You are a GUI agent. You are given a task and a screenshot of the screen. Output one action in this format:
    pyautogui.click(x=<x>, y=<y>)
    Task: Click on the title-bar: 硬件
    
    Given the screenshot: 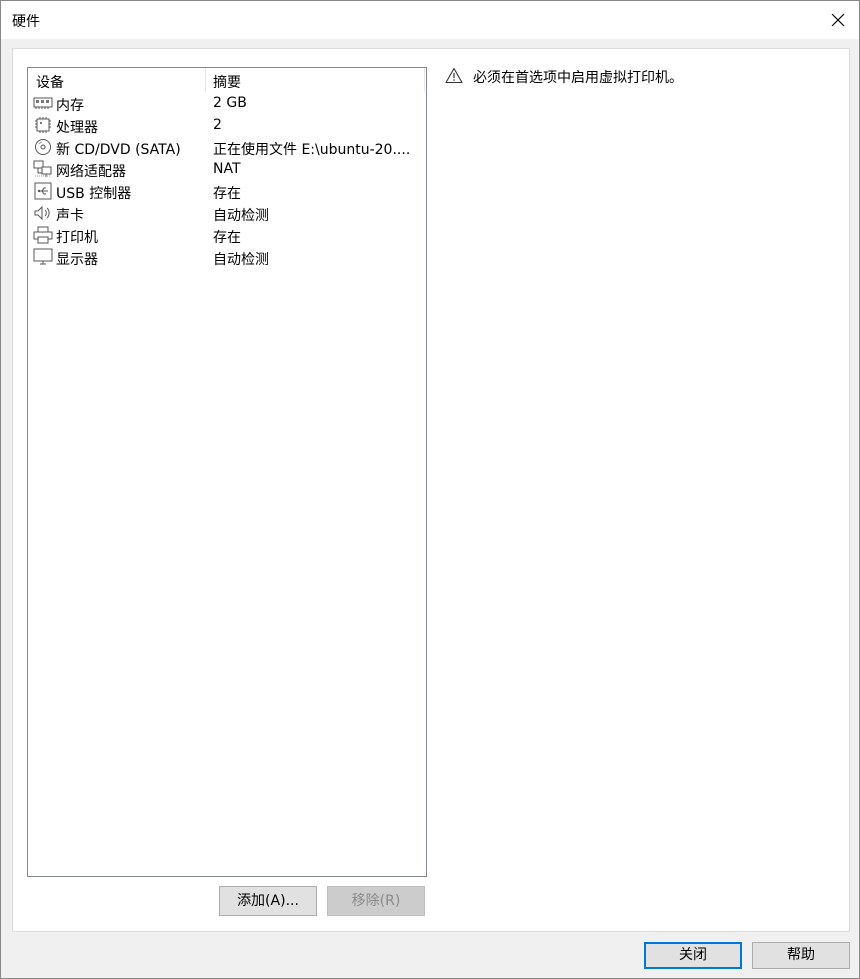 What is the action you would take?
    pyautogui.click(x=430, y=20)
    